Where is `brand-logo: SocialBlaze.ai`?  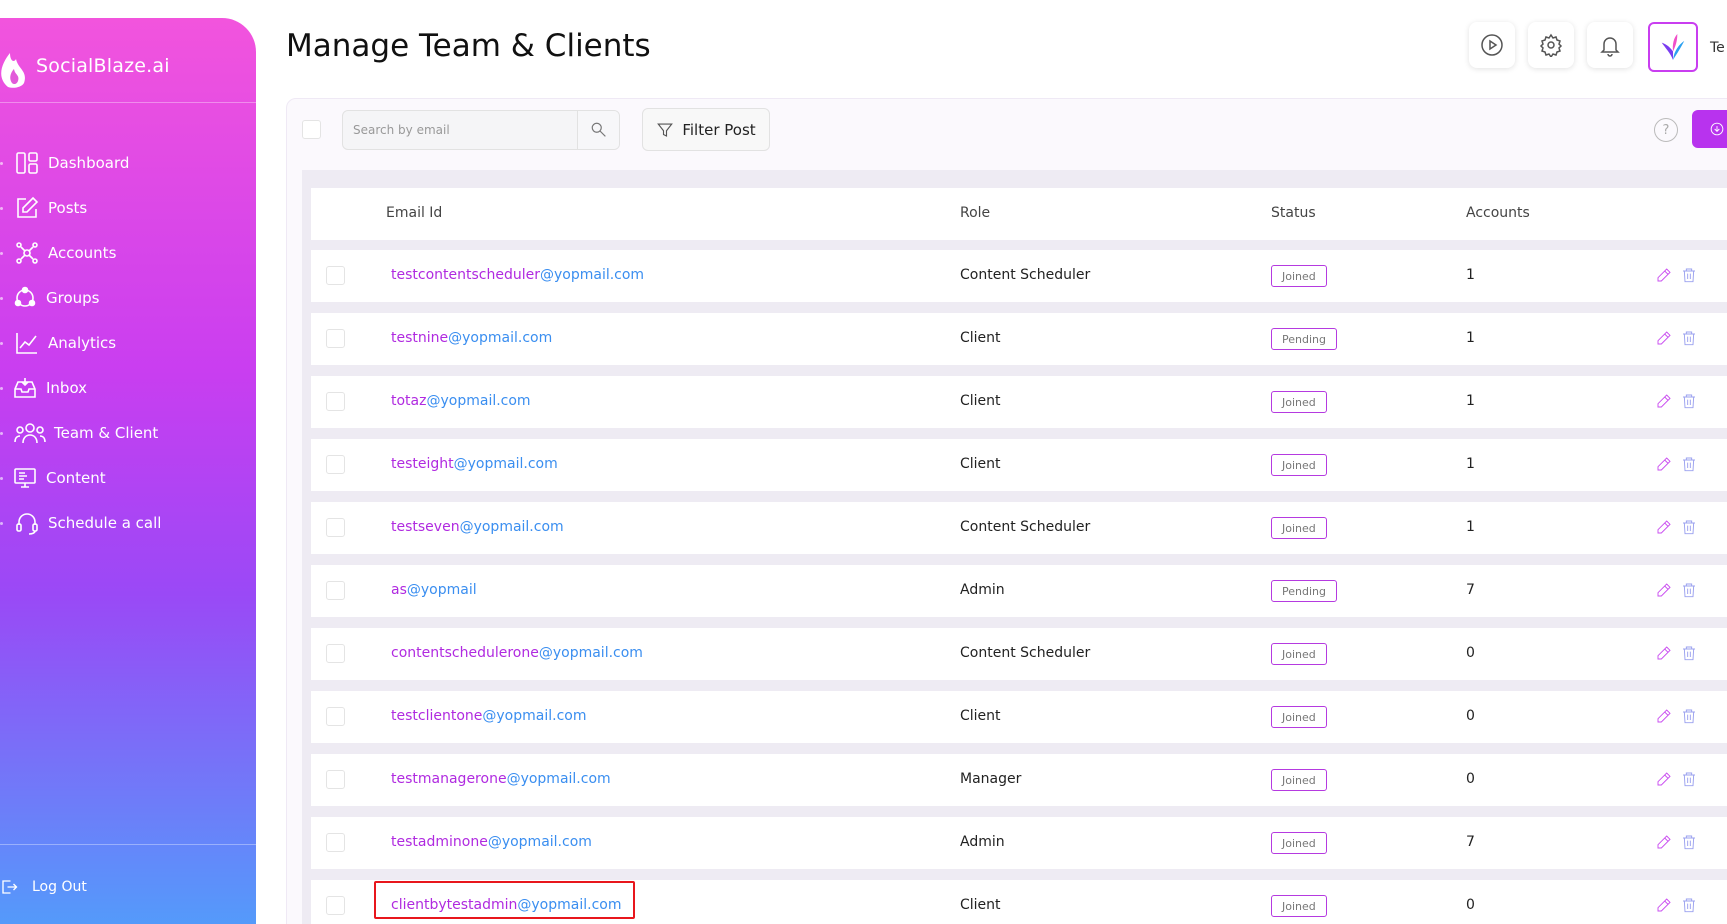 brand-logo: SocialBlaze.ai is located at coordinates (85, 66).